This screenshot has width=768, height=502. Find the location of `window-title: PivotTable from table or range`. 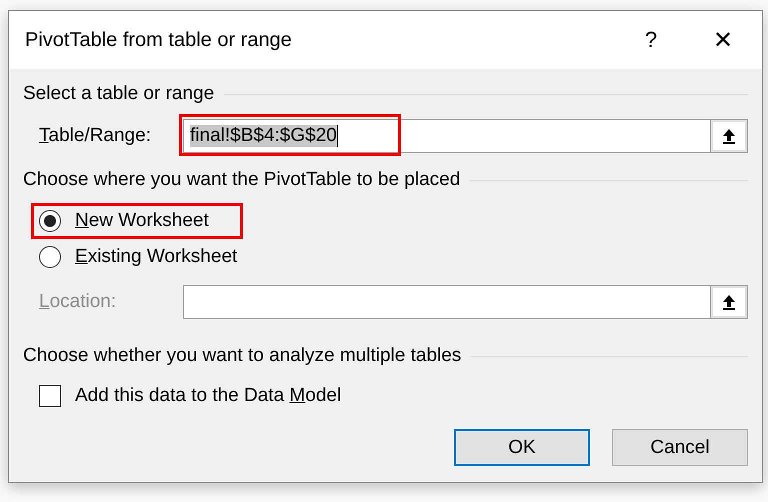

window-title: PivotTable from table or range is located at coordinates (159, 40).